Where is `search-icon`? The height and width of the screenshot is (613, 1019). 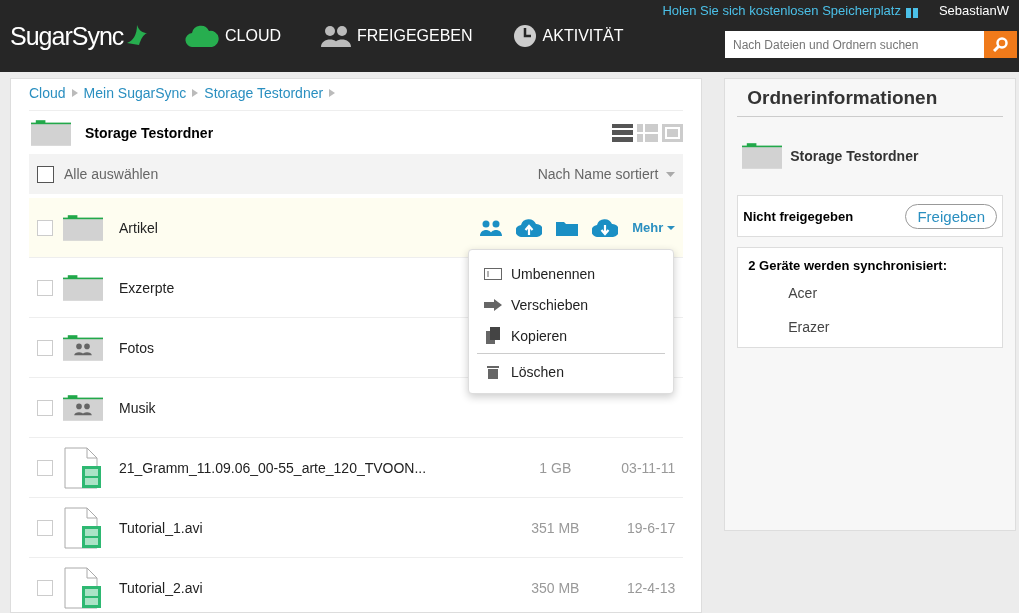
search-icon is located at coordinates (1000, 44).